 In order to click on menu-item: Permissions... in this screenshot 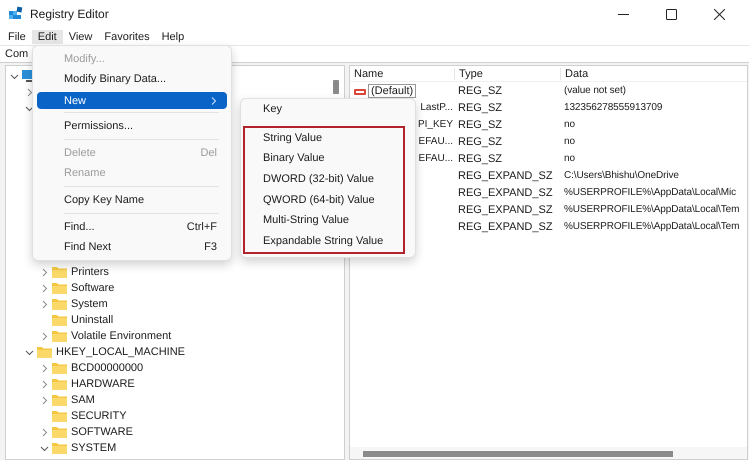, I will do `click(132, 126)`.